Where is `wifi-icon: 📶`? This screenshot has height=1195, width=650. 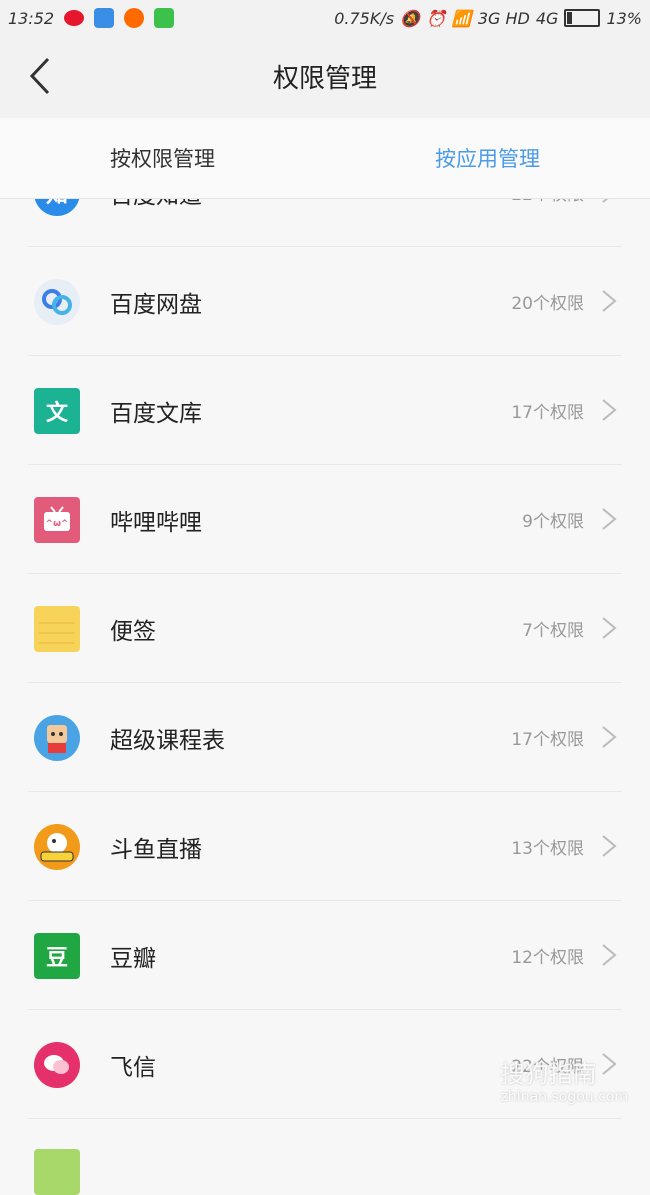 wifi-icon: 📶 is located at coordinates (461, 18).